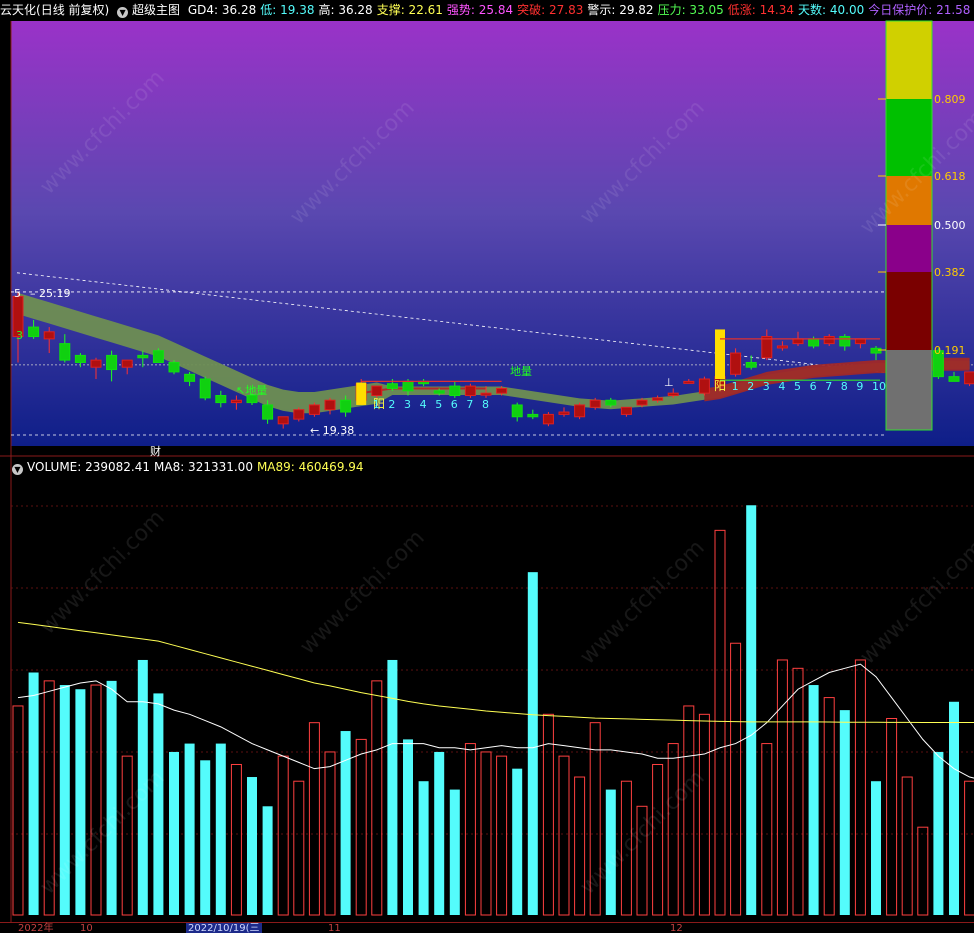  What do you see at coordinates (332, 430) in the screenshot?
I see `low-price-label: ← 19.38` at bounding box center [332, 430].